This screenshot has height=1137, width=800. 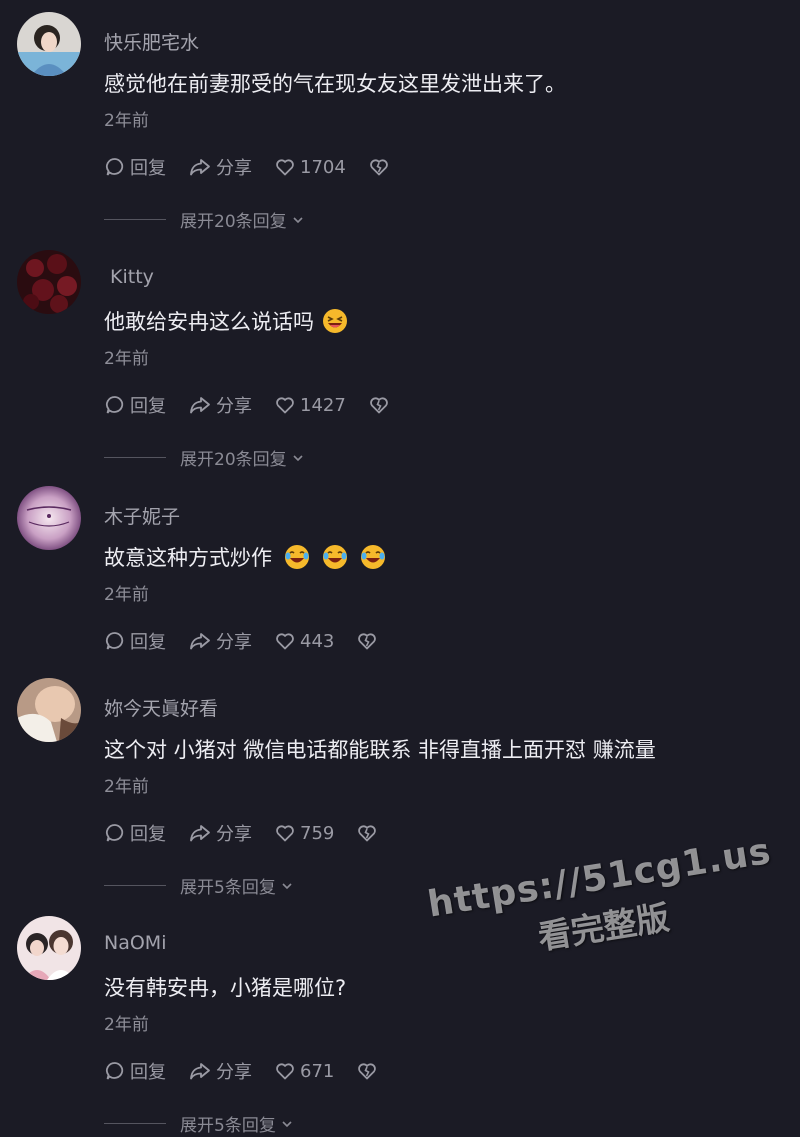 What do you see at coordinates (323, 405) in the screenshot?
I see `like-count: 1427` at bounding box center [323, 405].